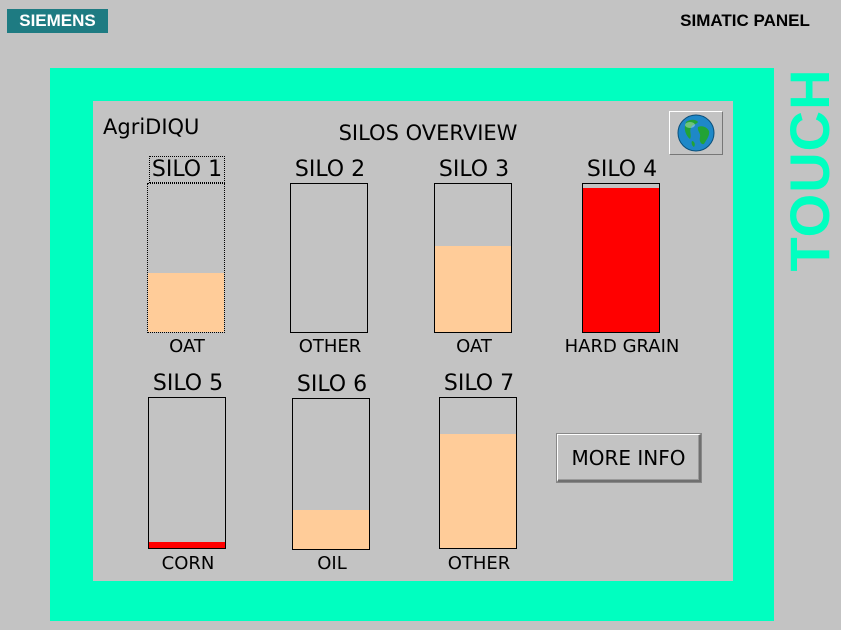 This screenshot has width=841, height=630. I want to click on silo-content-label: HARD GRAIN, so click(622, 346).